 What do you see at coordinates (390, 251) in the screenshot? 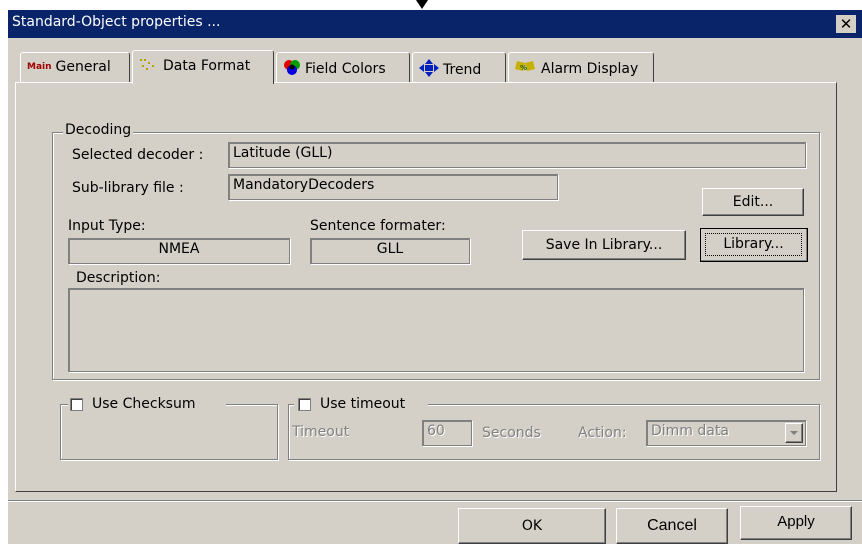
I see `sentence-formatter-field: GLL` at bounding box center [390, 251].